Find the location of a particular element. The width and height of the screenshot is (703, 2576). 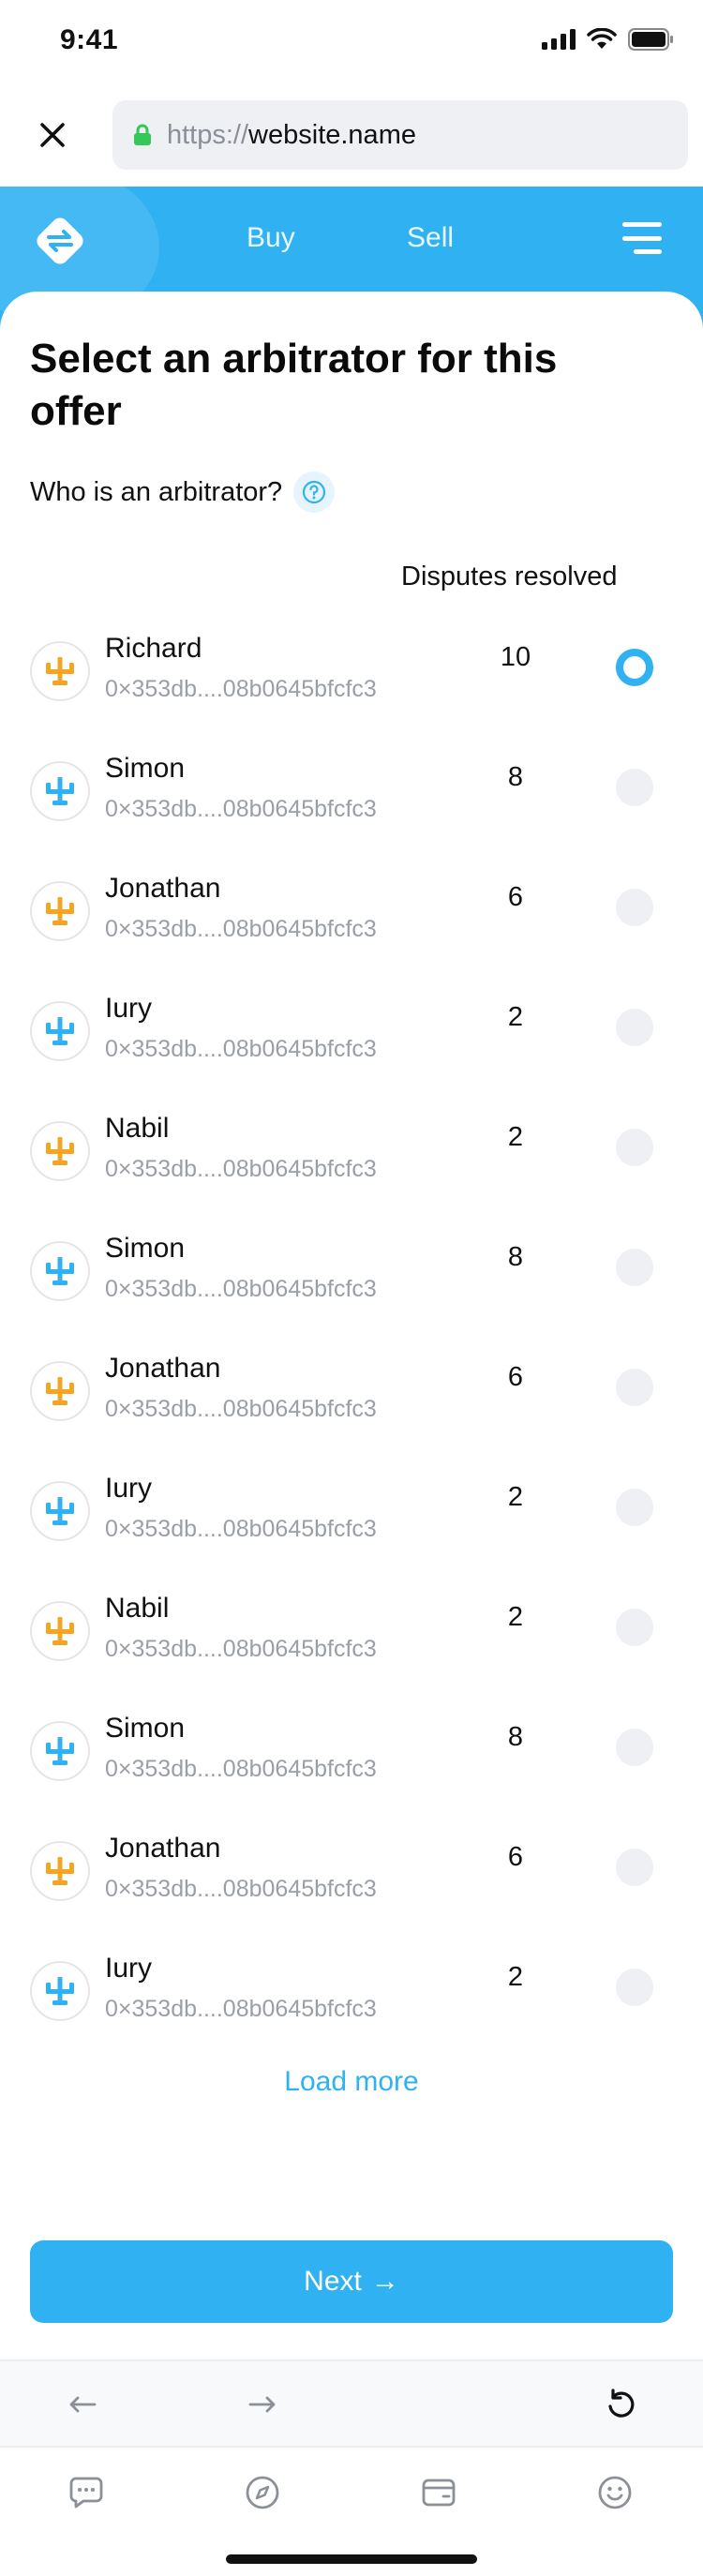

battery-icon is located at coordinates (651, 42).